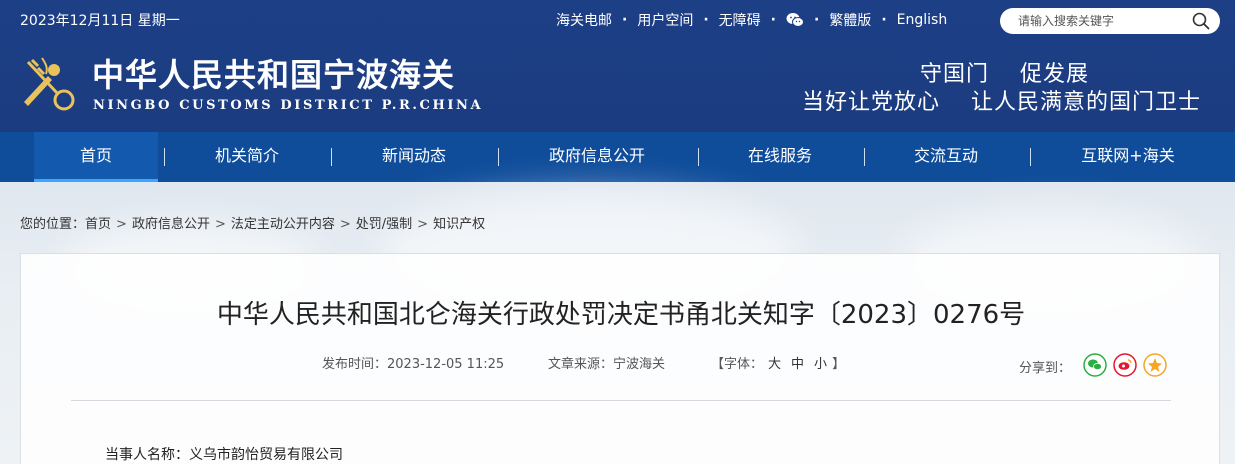  What do you see at coordinates (1125, 365) in the screenshot?
I see `weibo-share-icon` at bounding box center [1125, 365].